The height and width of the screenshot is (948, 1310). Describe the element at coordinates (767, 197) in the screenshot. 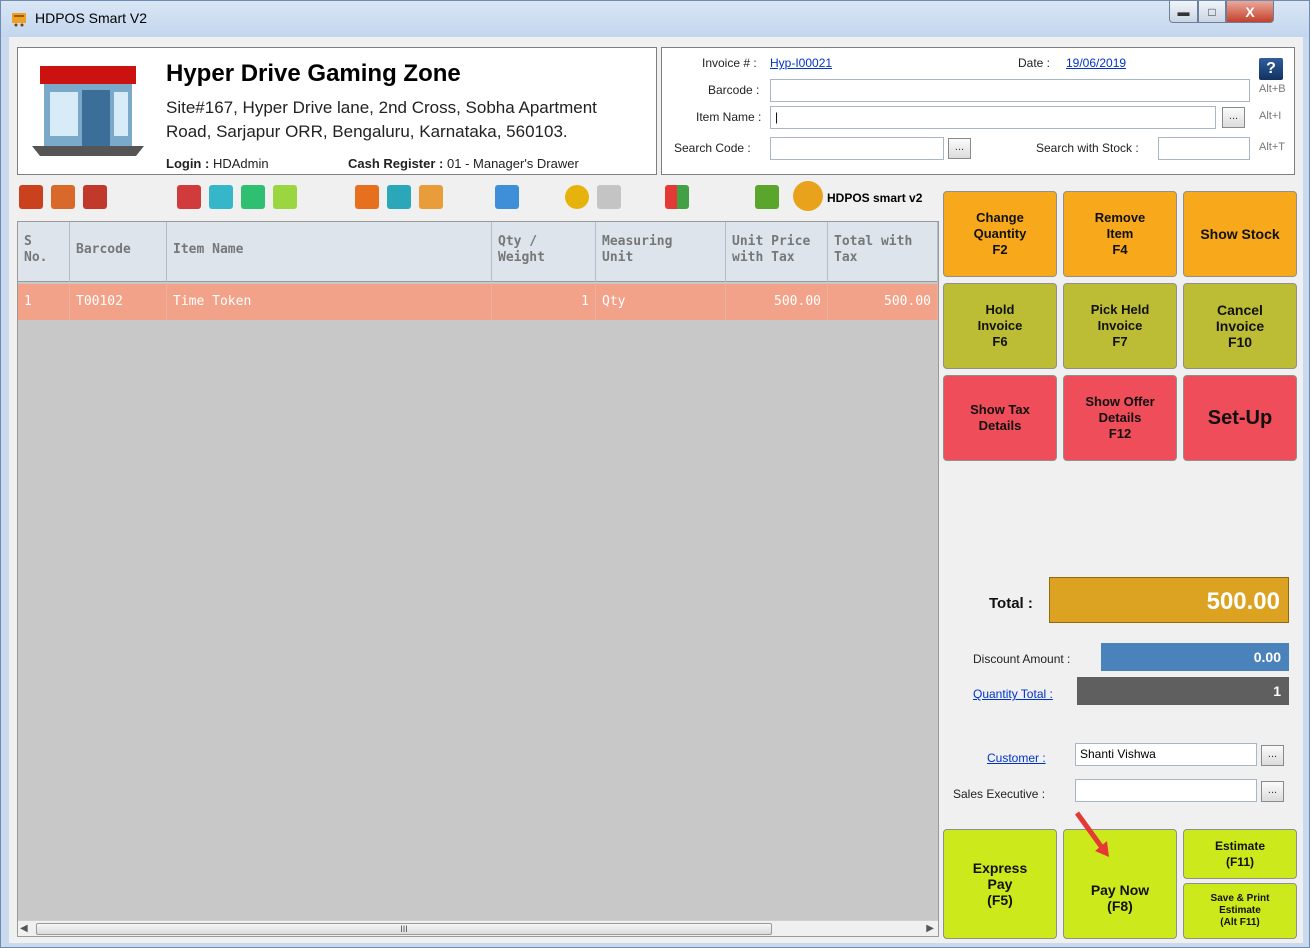

I see `gear-icon` at that location.